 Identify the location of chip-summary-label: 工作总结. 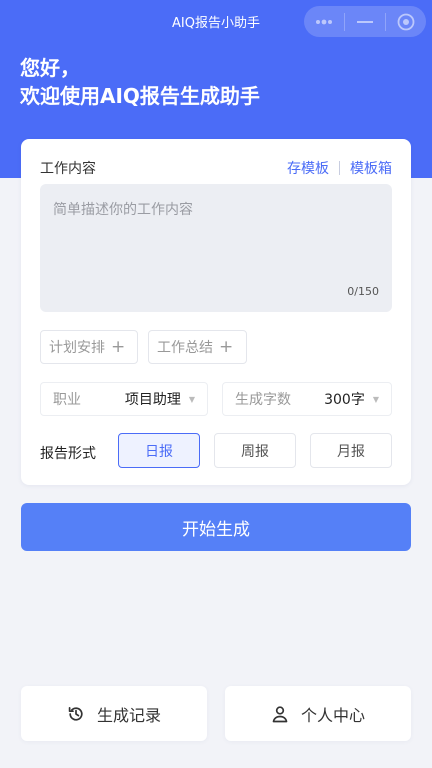
(185, 348).